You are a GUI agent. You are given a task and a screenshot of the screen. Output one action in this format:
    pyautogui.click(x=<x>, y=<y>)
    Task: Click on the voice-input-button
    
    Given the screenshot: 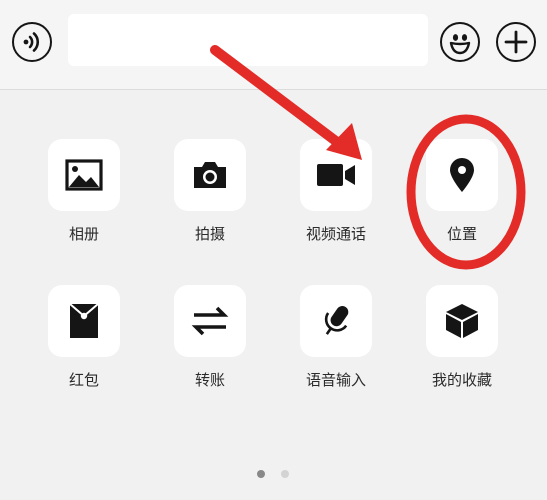 What is the action you would take?
    pyautogui.click(x=32, y=42)
    